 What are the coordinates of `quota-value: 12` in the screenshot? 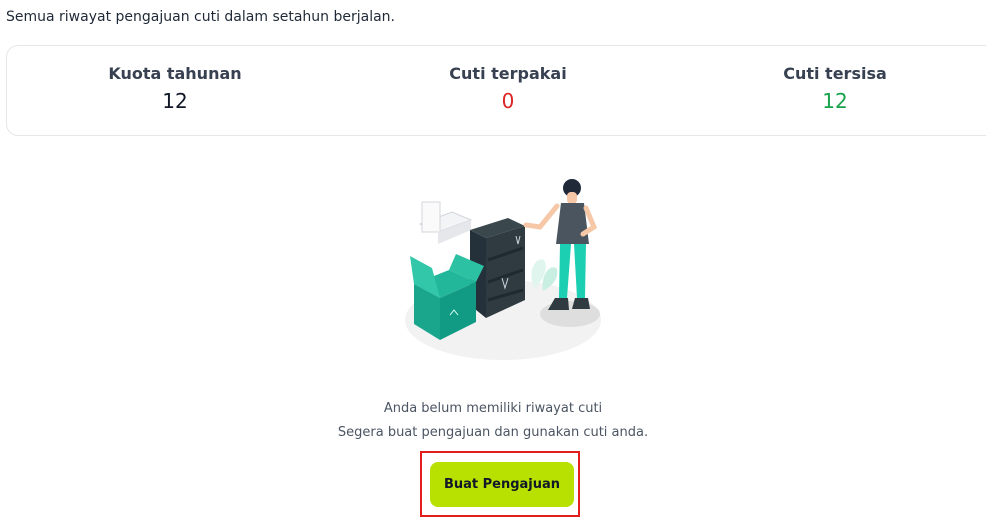 It's located at (175, 101).